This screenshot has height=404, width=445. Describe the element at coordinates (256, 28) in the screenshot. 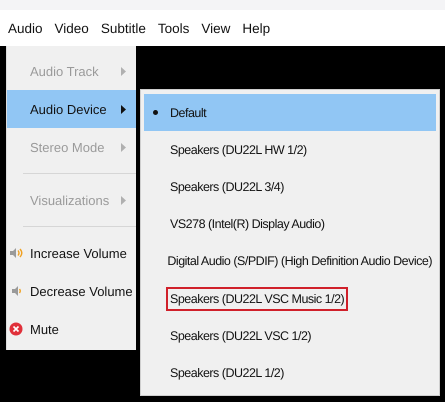

I see `menu-bar-item: Help` at that location.